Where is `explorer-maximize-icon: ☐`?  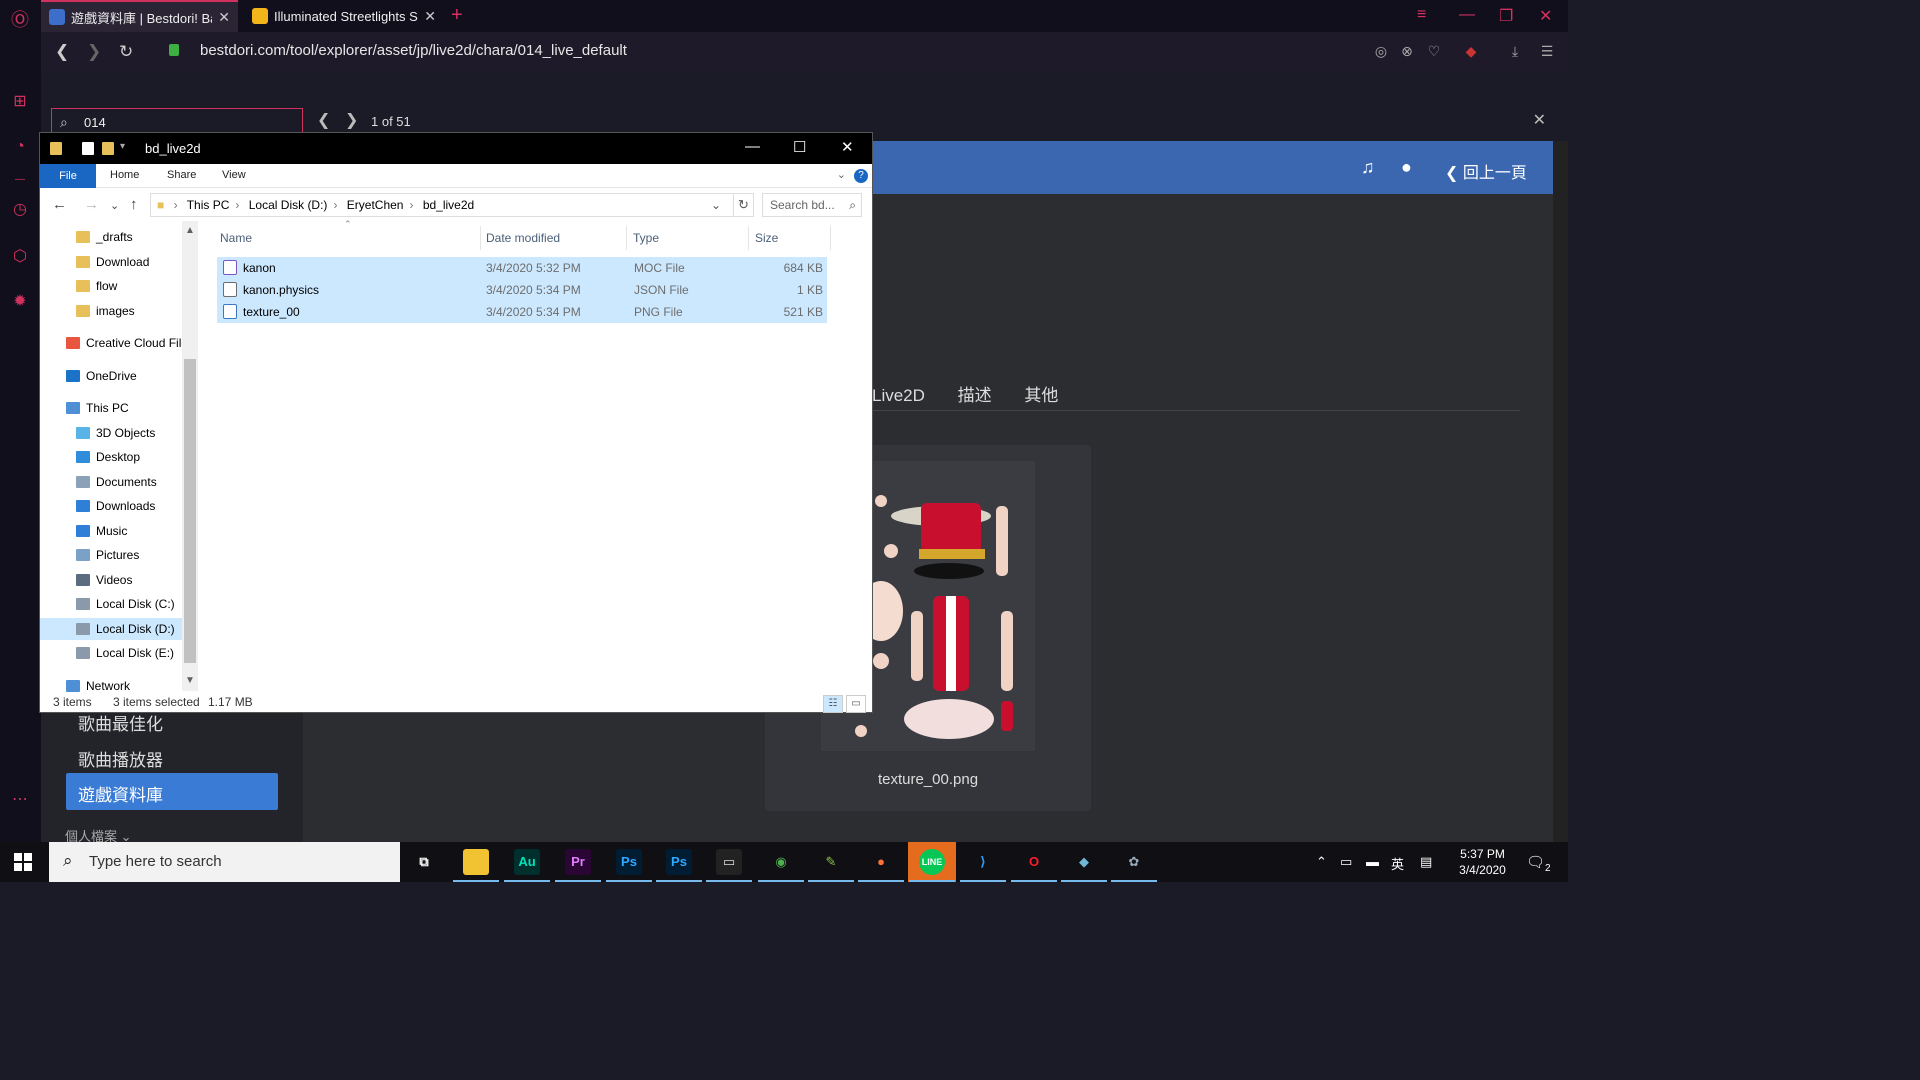
explorer-maximize-icon: ☐ is located at coordinates (799, 147).